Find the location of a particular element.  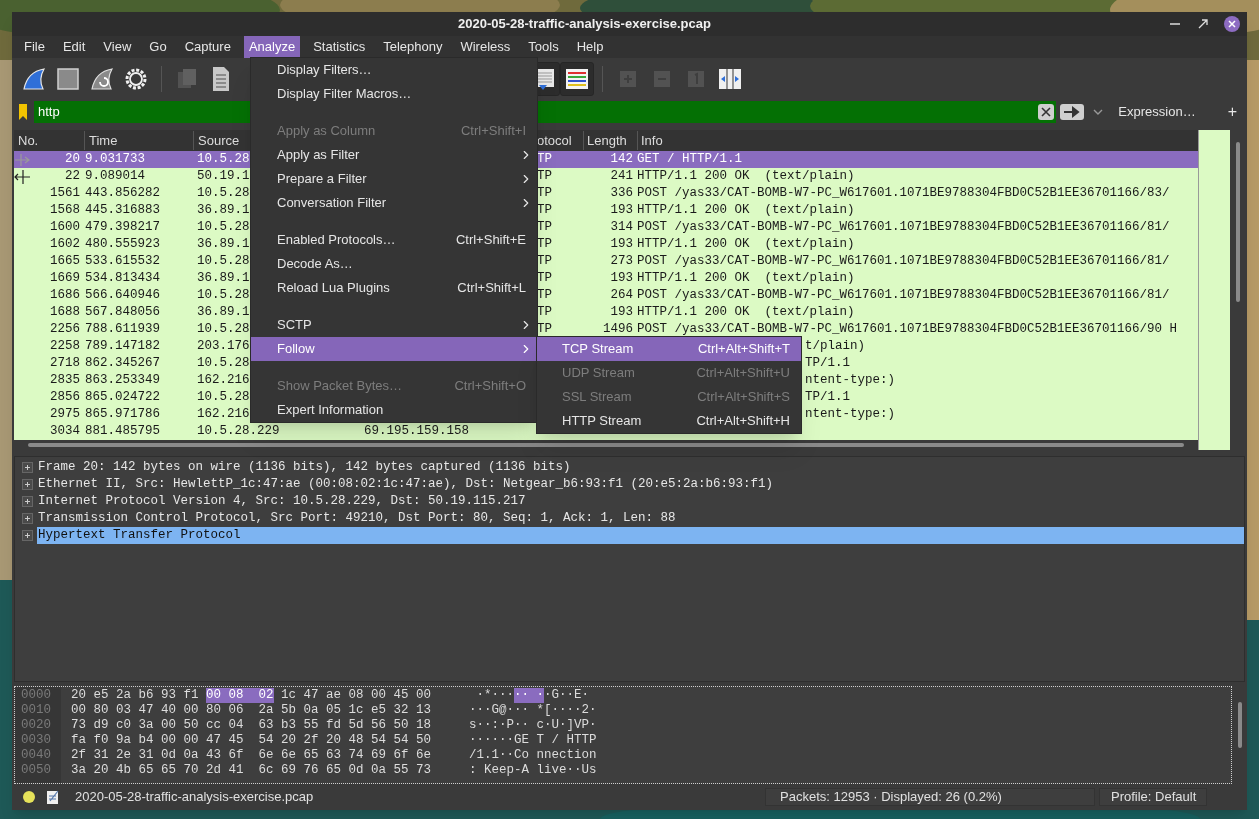

menu-item: Statistics is located at coordinates (339, 47).